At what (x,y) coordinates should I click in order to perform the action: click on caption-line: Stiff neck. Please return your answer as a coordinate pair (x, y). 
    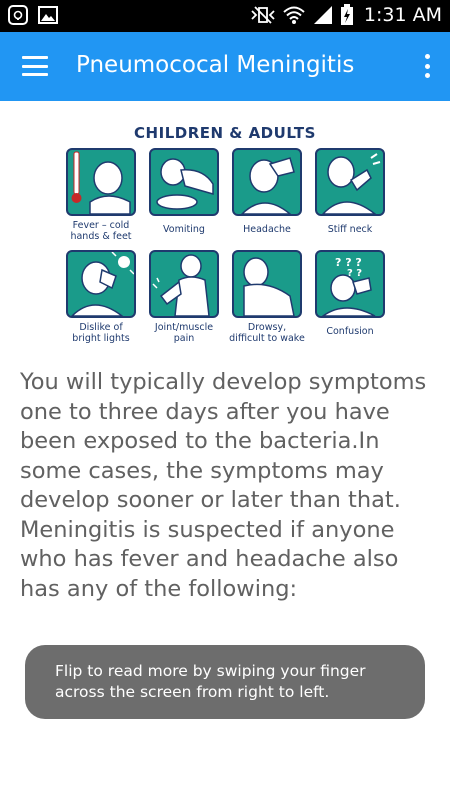
    Looking at the image, I should click on (350, 229).